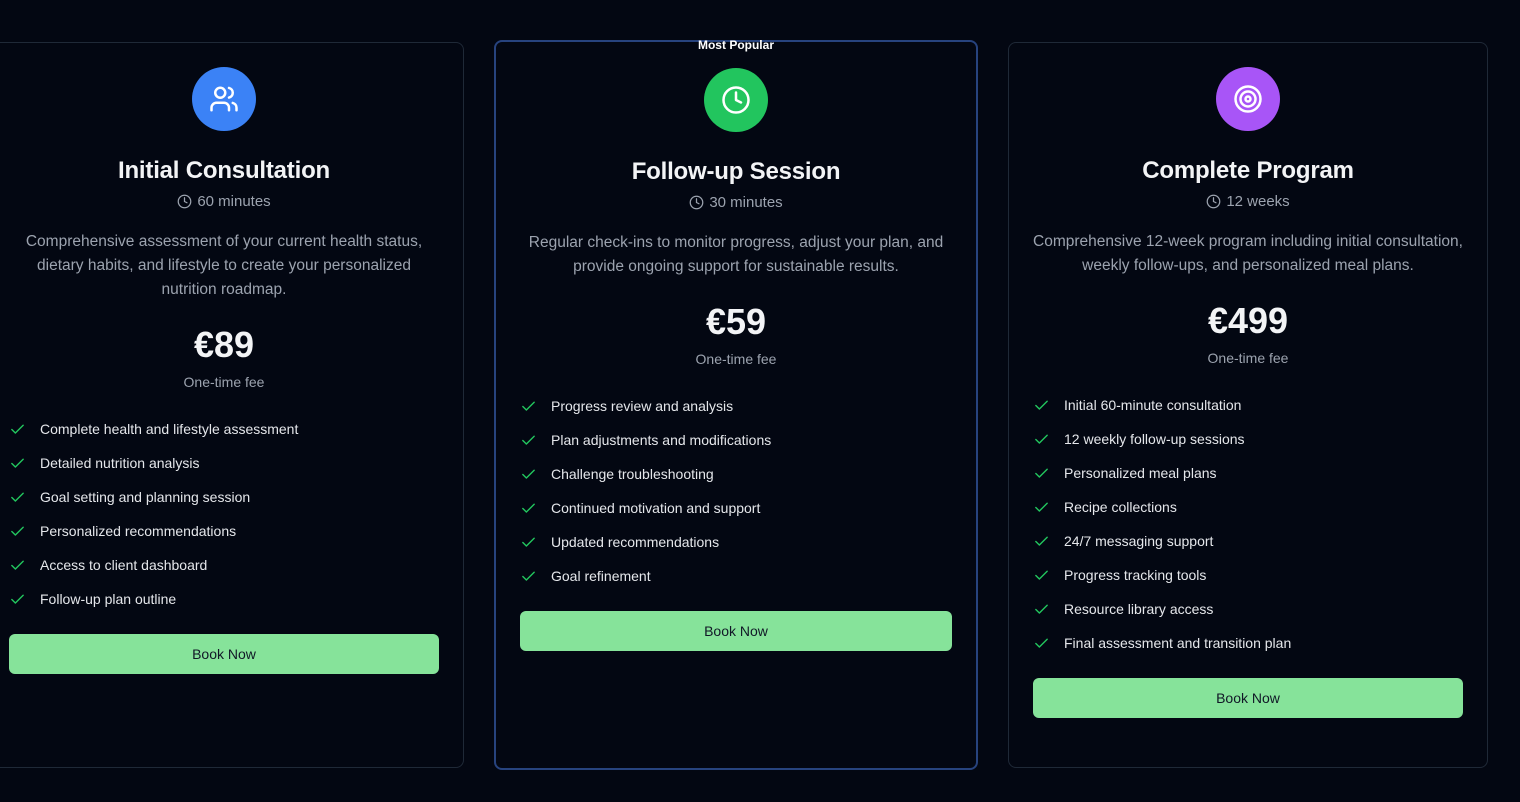 The width and height of the screenshot is (1520, 802). What do you see at coordinates (224, 99) in the screenshot?
I see `users-icon` at bounding box center [224, 99].